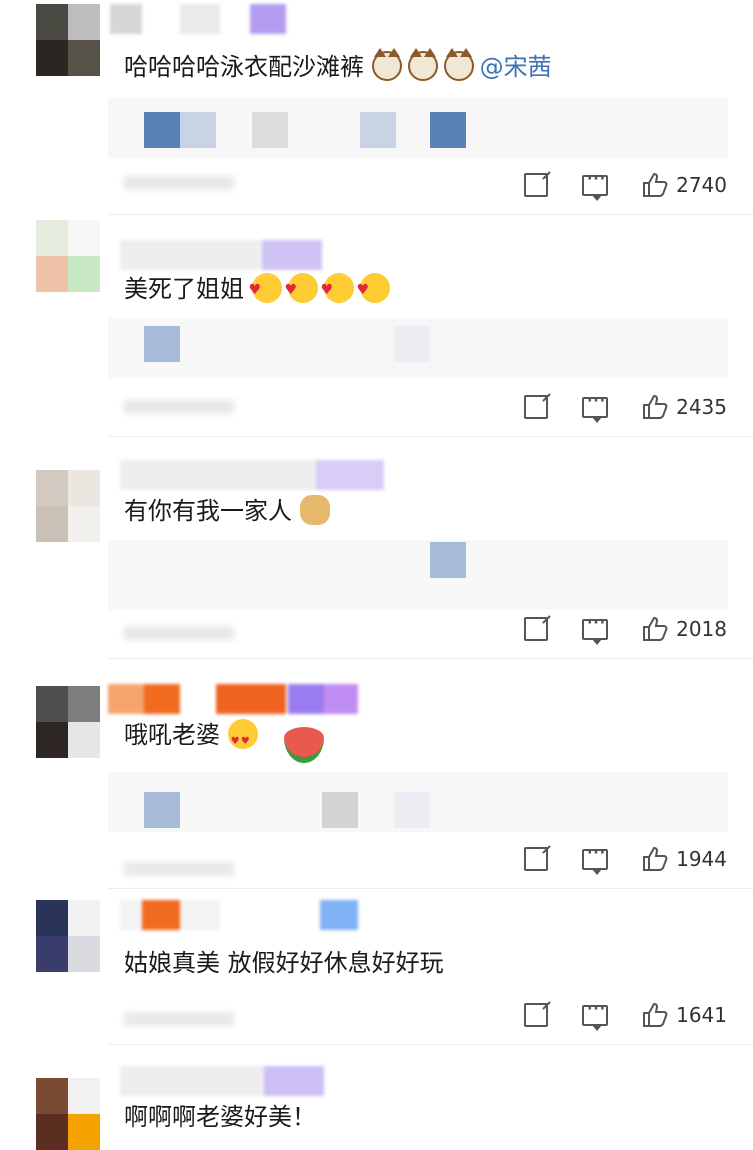 This screenshot has width=753, height=1150. What do you see at coordinates (242, 739) in the screenshot?
I see `heart-eyes-emoji` at bounding box center [242, 739].